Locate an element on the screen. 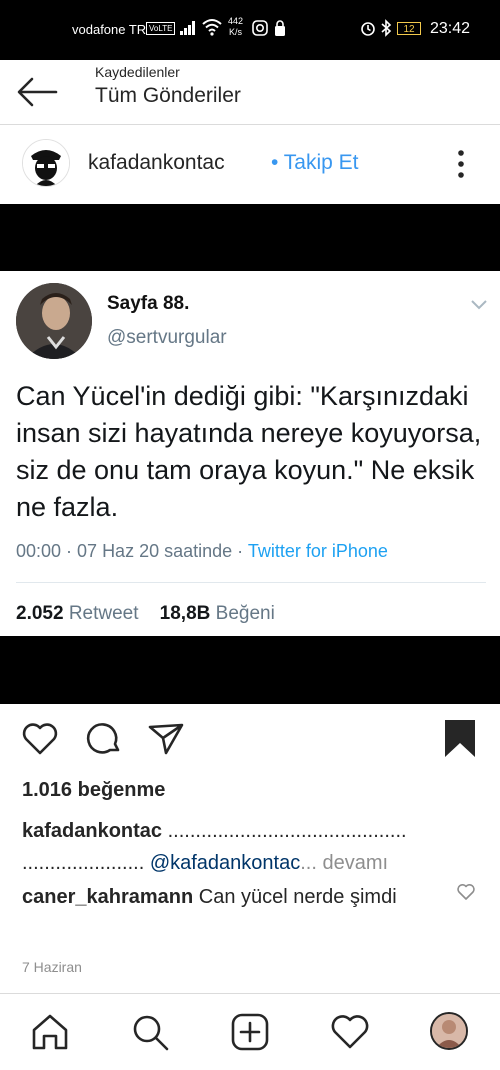  speed-value: 442 is located at coordinates (236, 21).